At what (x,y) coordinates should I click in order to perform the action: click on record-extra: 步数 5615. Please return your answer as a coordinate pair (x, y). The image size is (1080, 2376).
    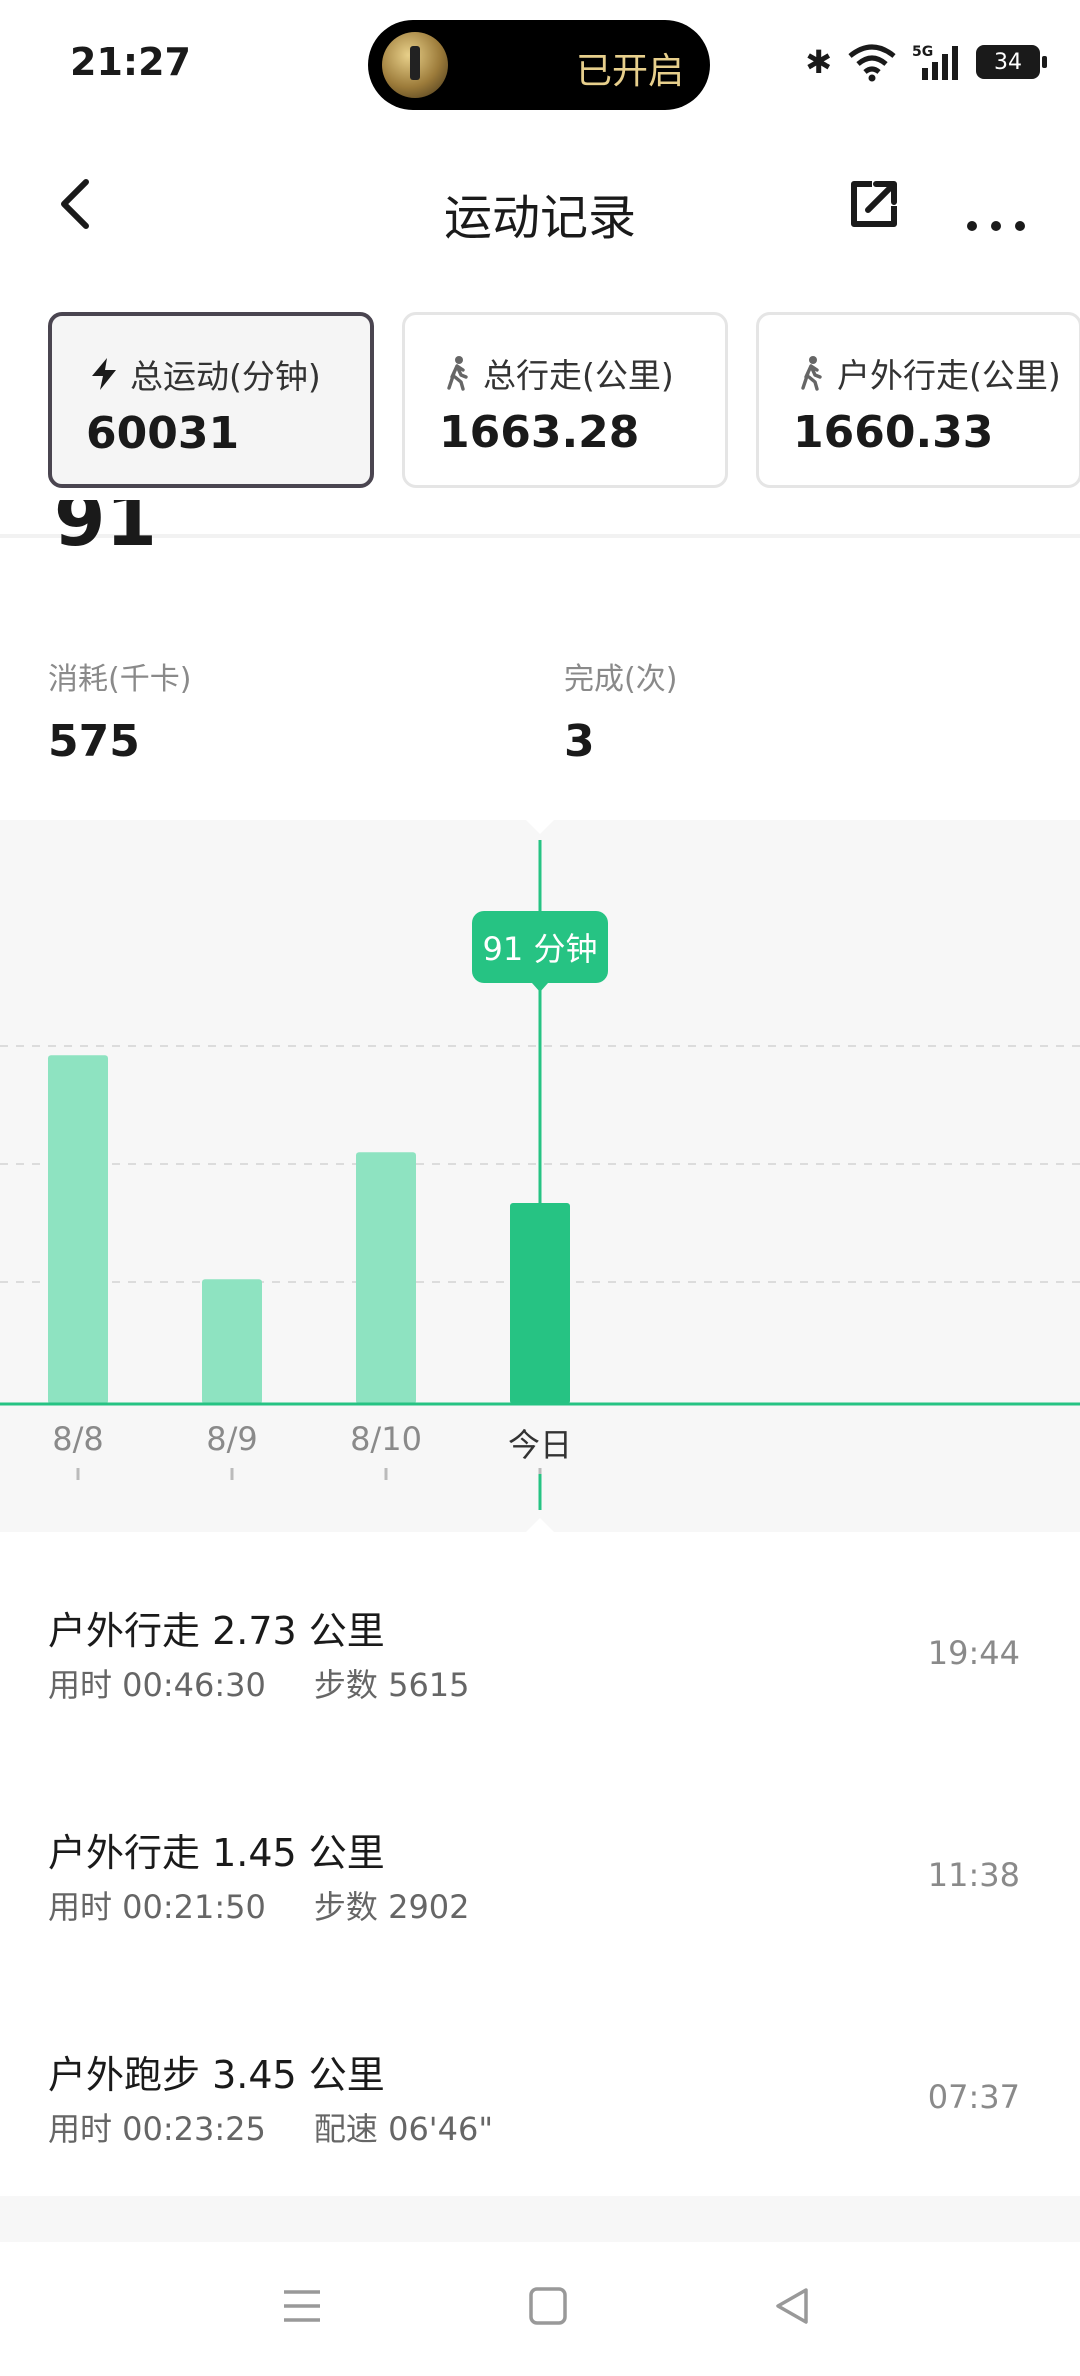
    Looking at the image, I should click on (391, 1685).